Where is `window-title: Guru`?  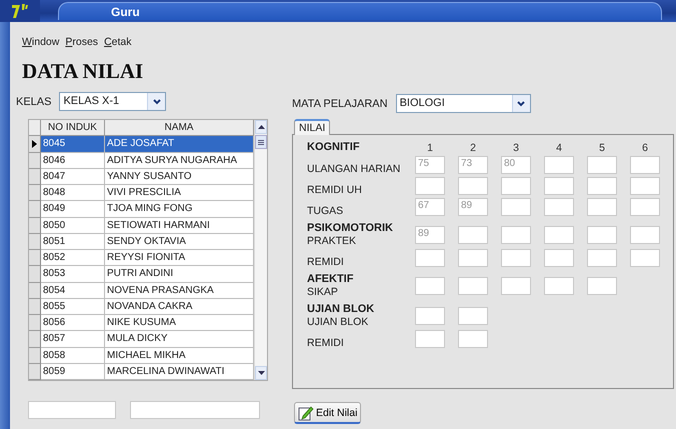
window-title: Guru is located at coordinates (125, 11).